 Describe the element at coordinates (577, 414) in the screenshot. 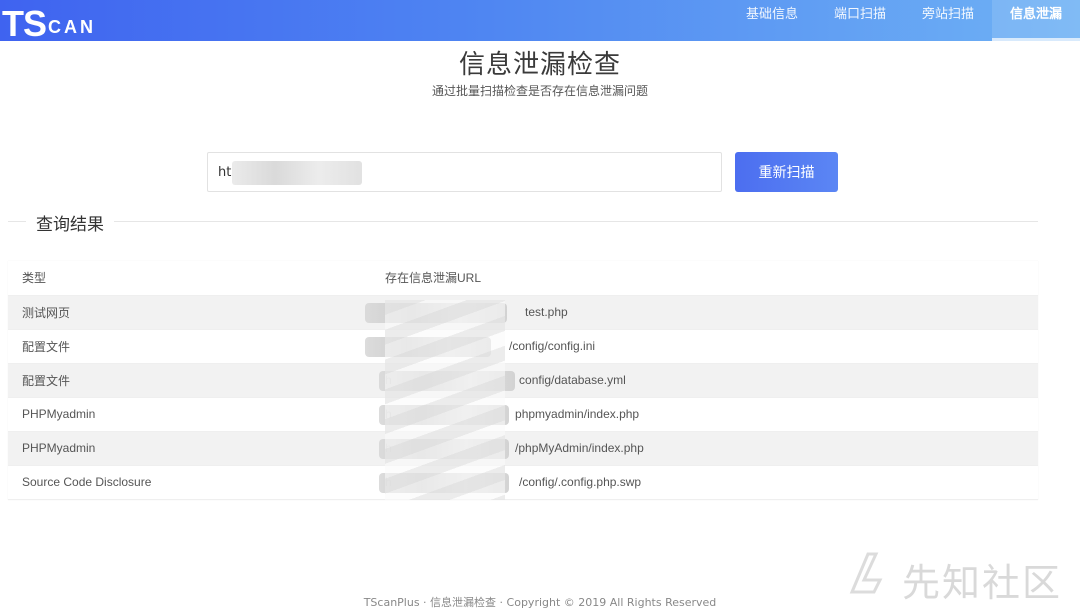

I see `row-url-text: phpmyadmin/index.php` at that location.